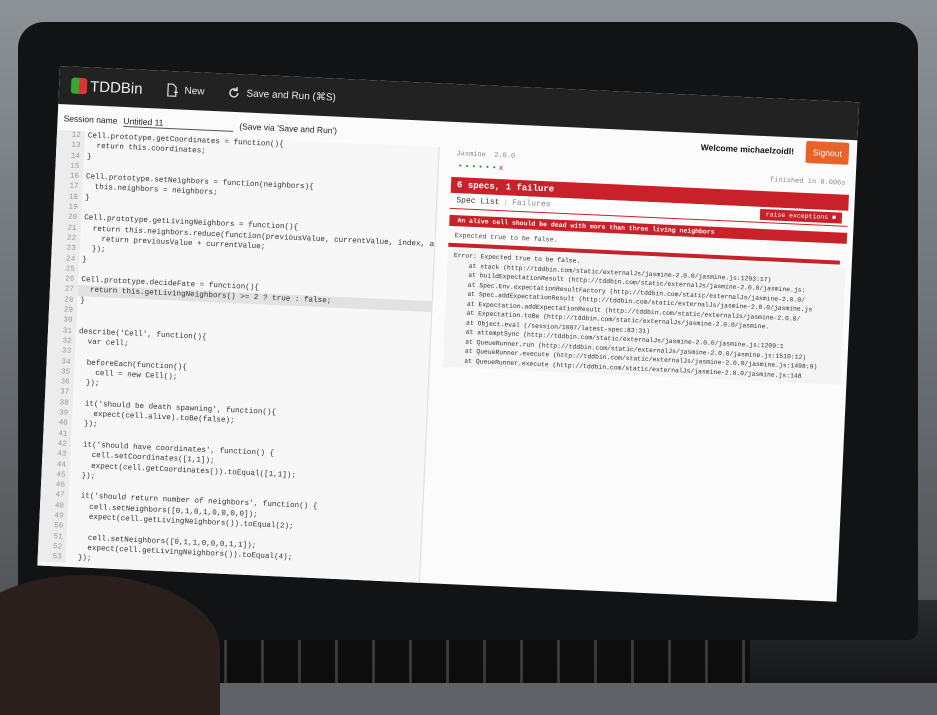 This screenshot has height=715, width=937. I want to click on new-file-icon, so click(172, 90).